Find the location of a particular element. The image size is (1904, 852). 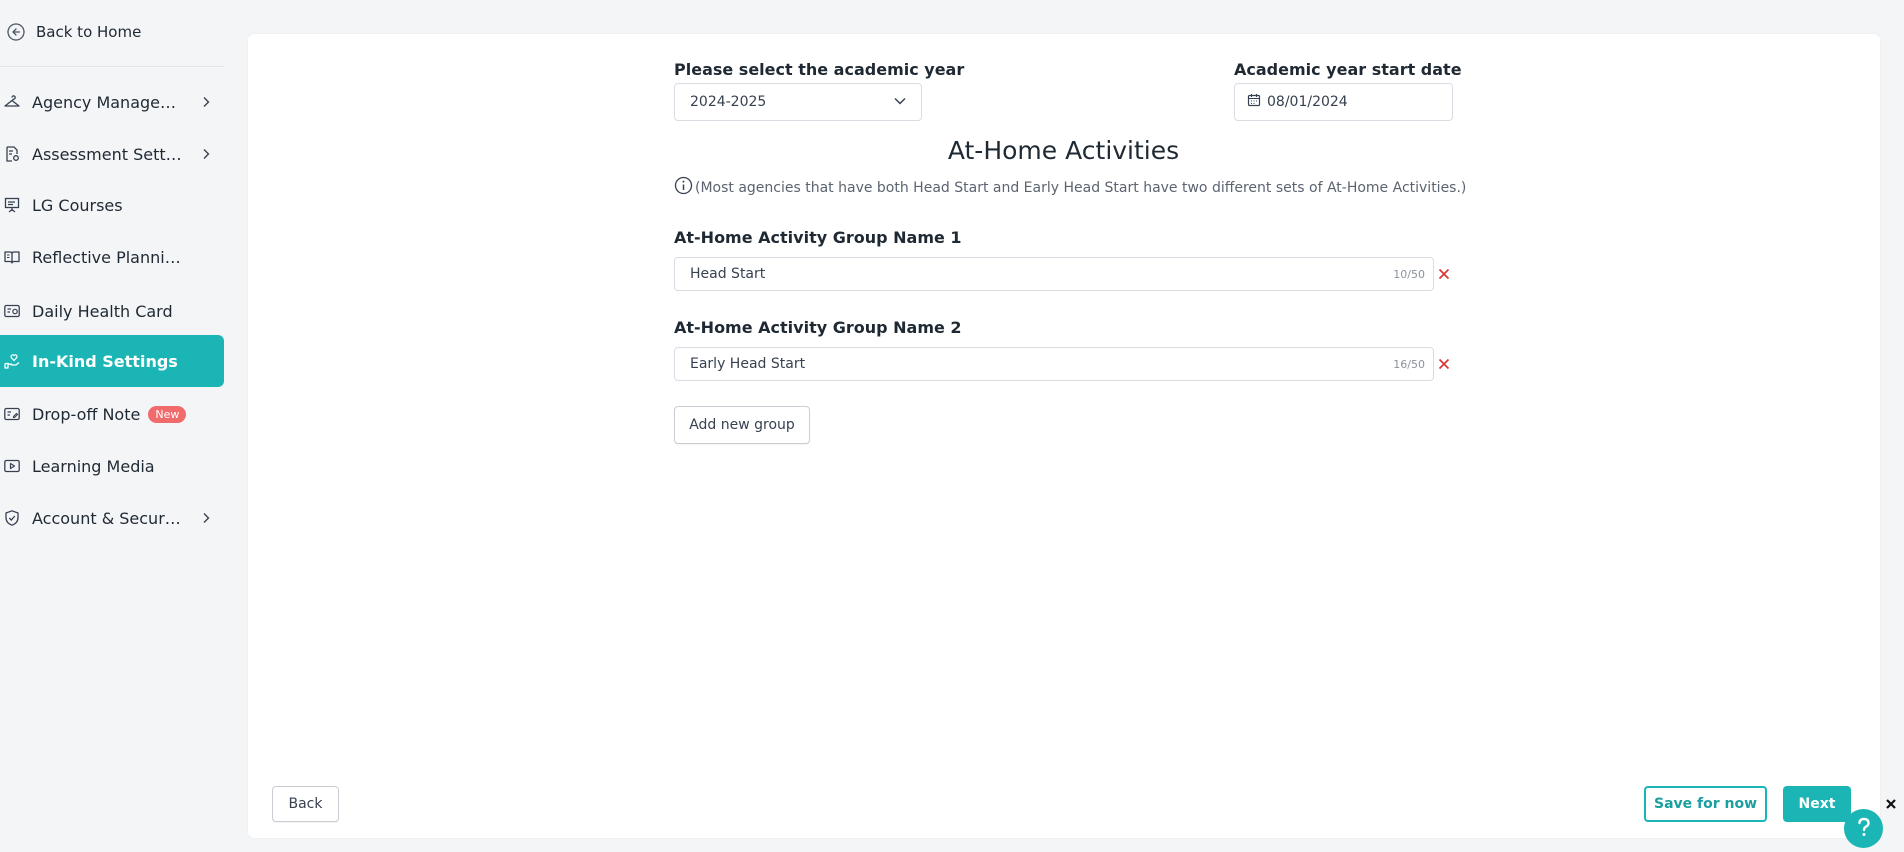

char-counter: 10/50 is located at coordinates (1409, 274).